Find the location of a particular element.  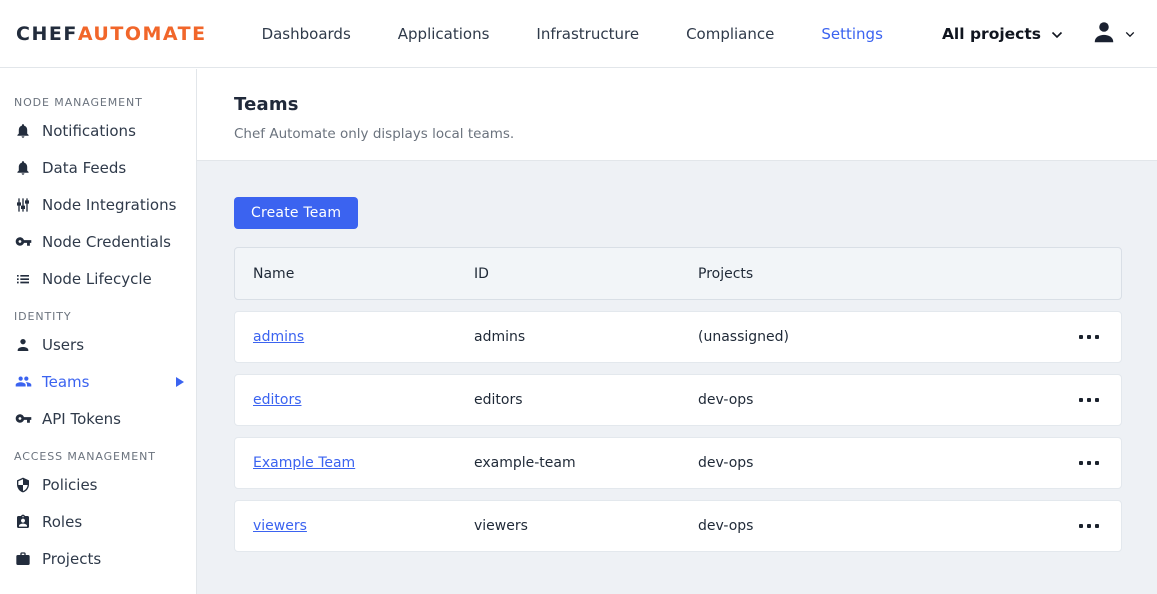

team-name-link: editors is located at coordinates (277, 400).